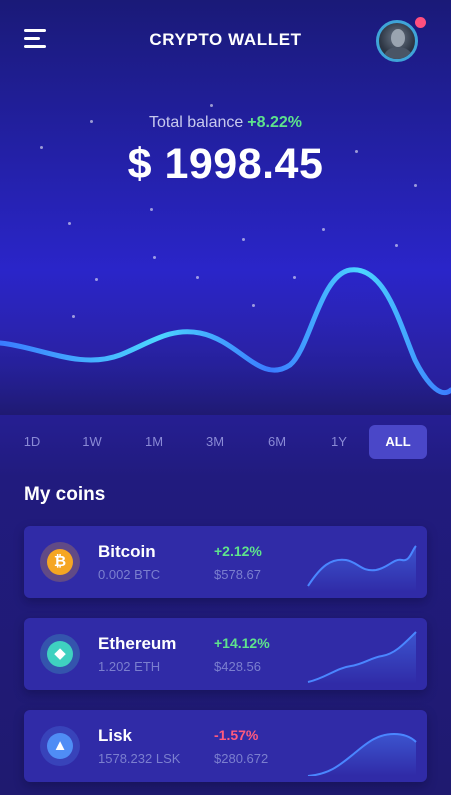  I want to click on period-1m: 1M, so click(154, 442).